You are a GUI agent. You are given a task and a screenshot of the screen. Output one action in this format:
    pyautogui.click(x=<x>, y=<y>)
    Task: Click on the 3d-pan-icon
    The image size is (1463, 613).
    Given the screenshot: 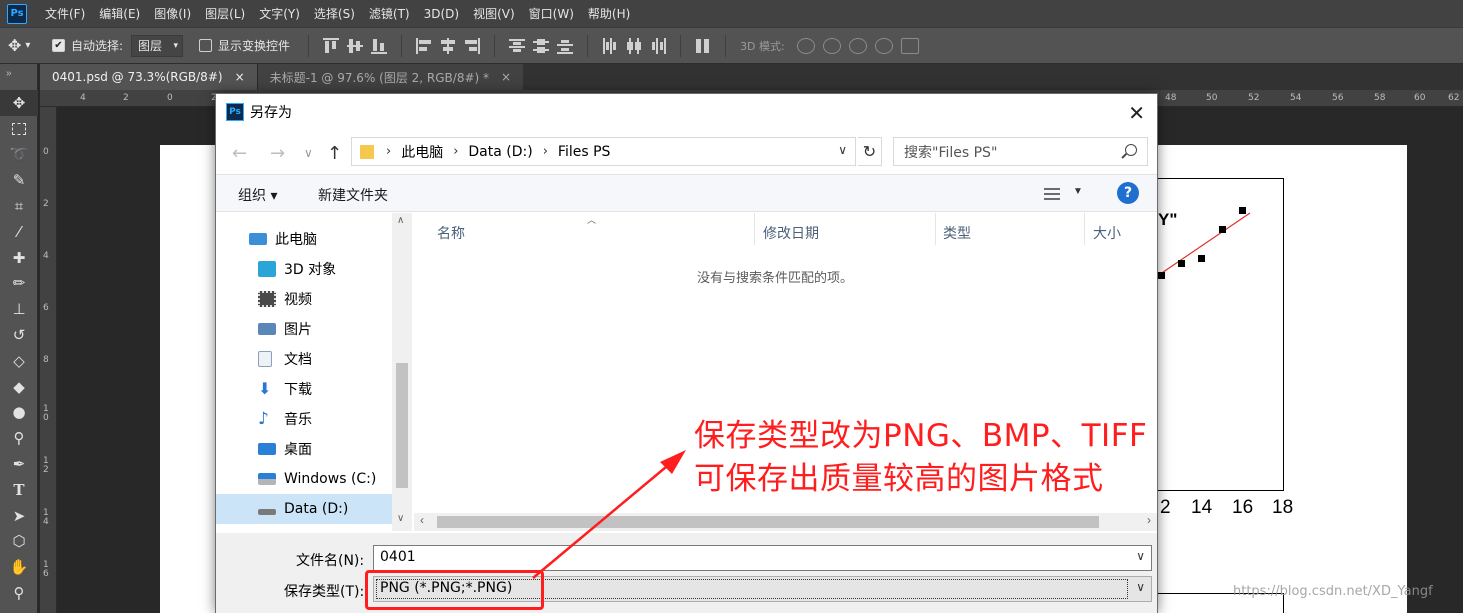 What is the action you would take?
    pyautogui.click(x=857, y=45)
    